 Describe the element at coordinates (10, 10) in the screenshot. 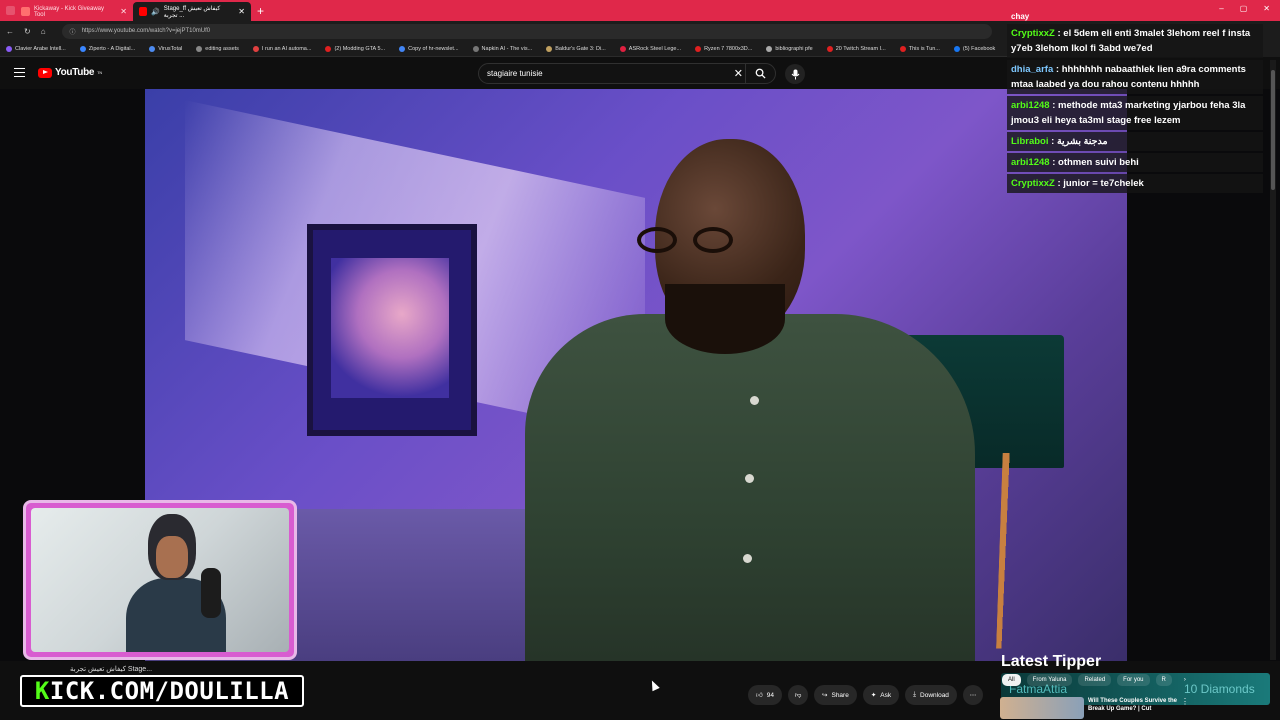

I see `browser-menu-icon` at that location.